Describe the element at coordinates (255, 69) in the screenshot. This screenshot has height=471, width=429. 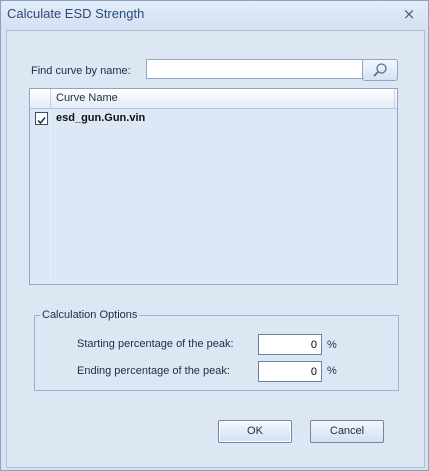
I see `curve-search-input` at that location.